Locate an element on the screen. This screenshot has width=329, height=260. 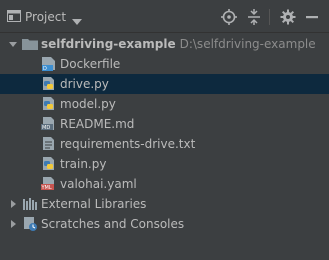
scratches-label: Scratches and Consoles is located at coordinates (113, 224).